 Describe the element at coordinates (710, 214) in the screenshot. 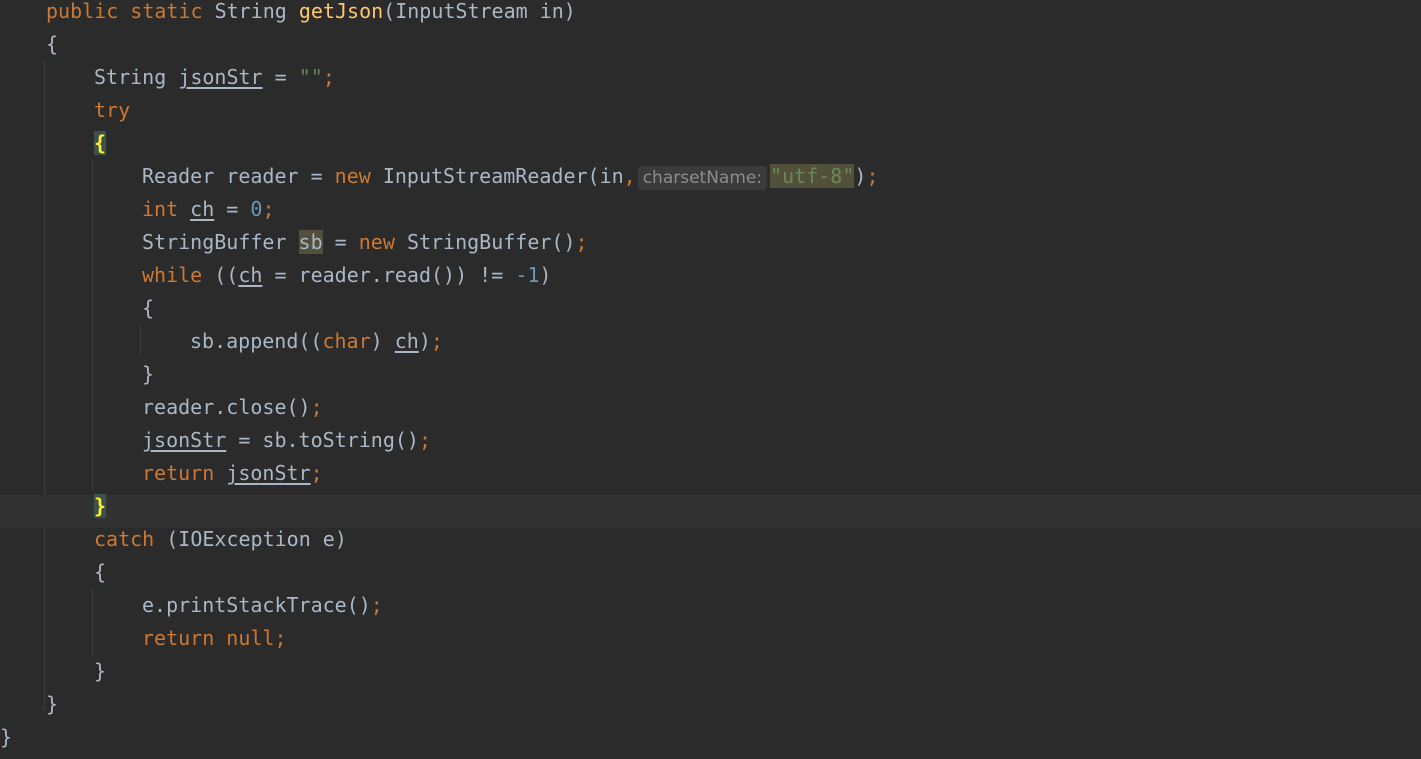

I see `code-line: int ch = 0;` at that location.